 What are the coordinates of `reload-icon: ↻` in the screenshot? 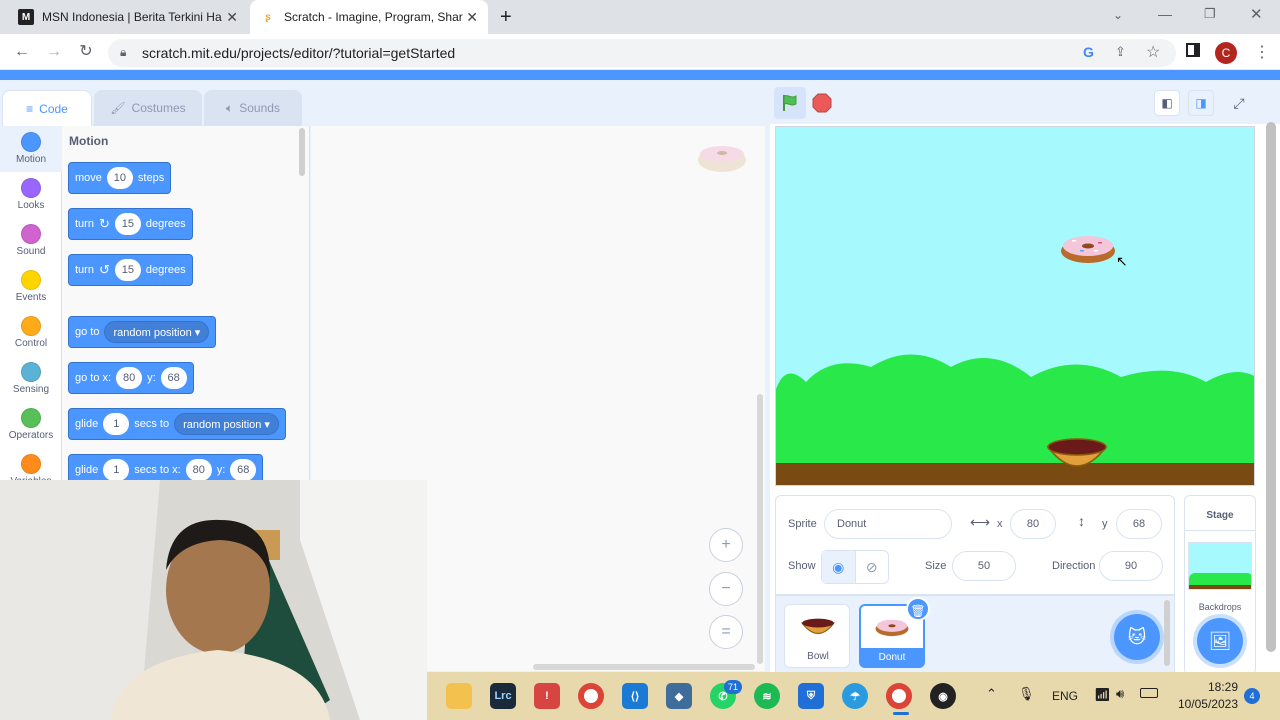 It's located at (86, 52).